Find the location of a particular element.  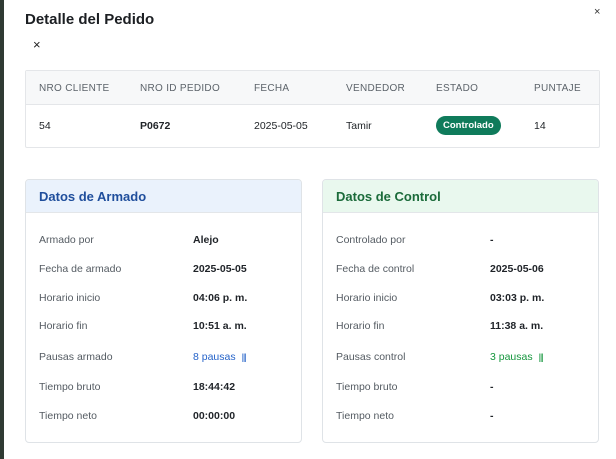

header-vendedor: VENDEDOR is located at coordinates (376, 88).